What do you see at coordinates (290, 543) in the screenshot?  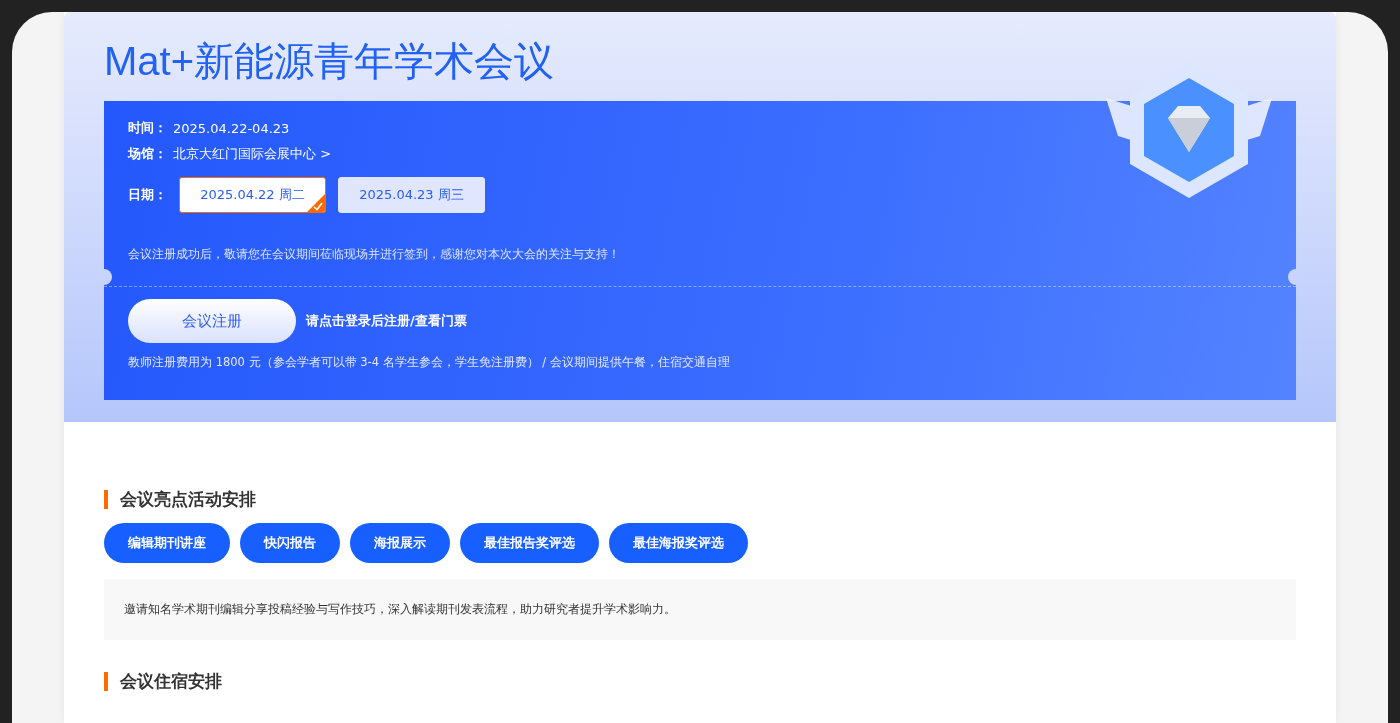 I see `activity-tag: 快闪报告` at bounding box center [290, 543].